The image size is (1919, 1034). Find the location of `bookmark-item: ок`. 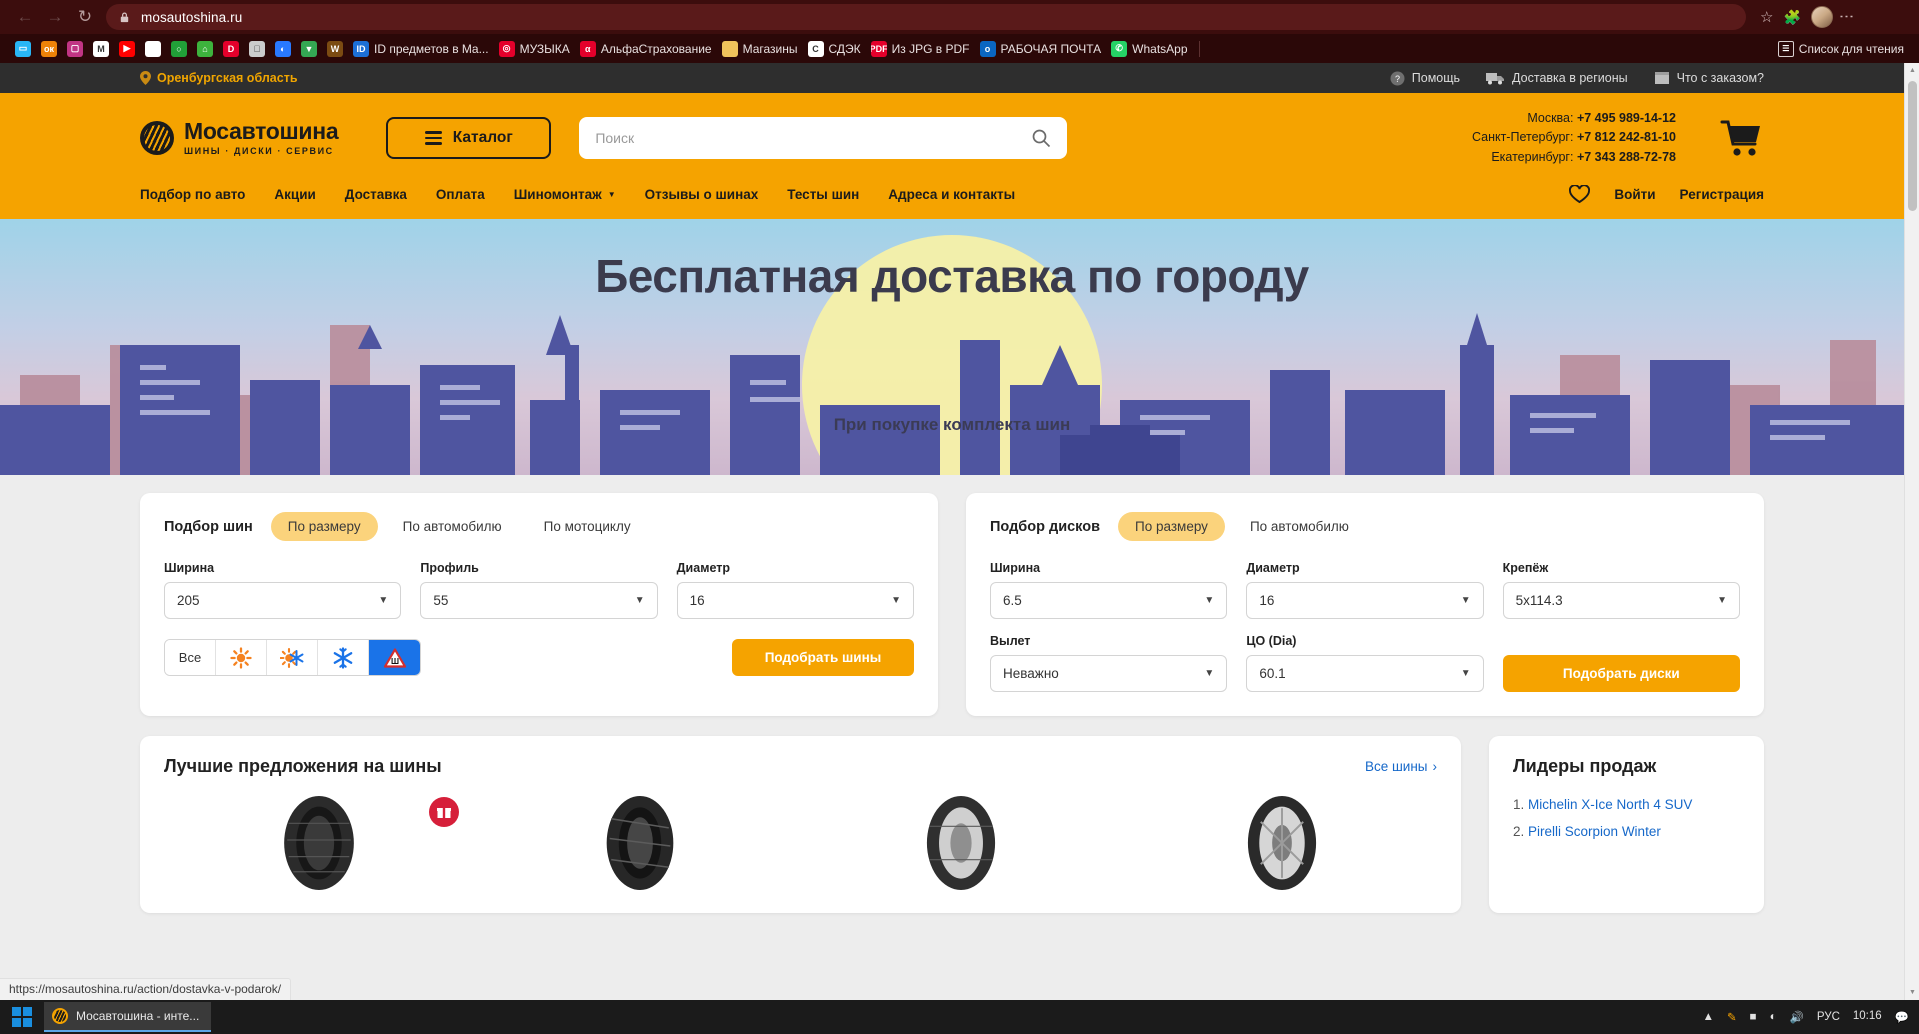

bookmark-item: ок is located at coordinates (49, 49).